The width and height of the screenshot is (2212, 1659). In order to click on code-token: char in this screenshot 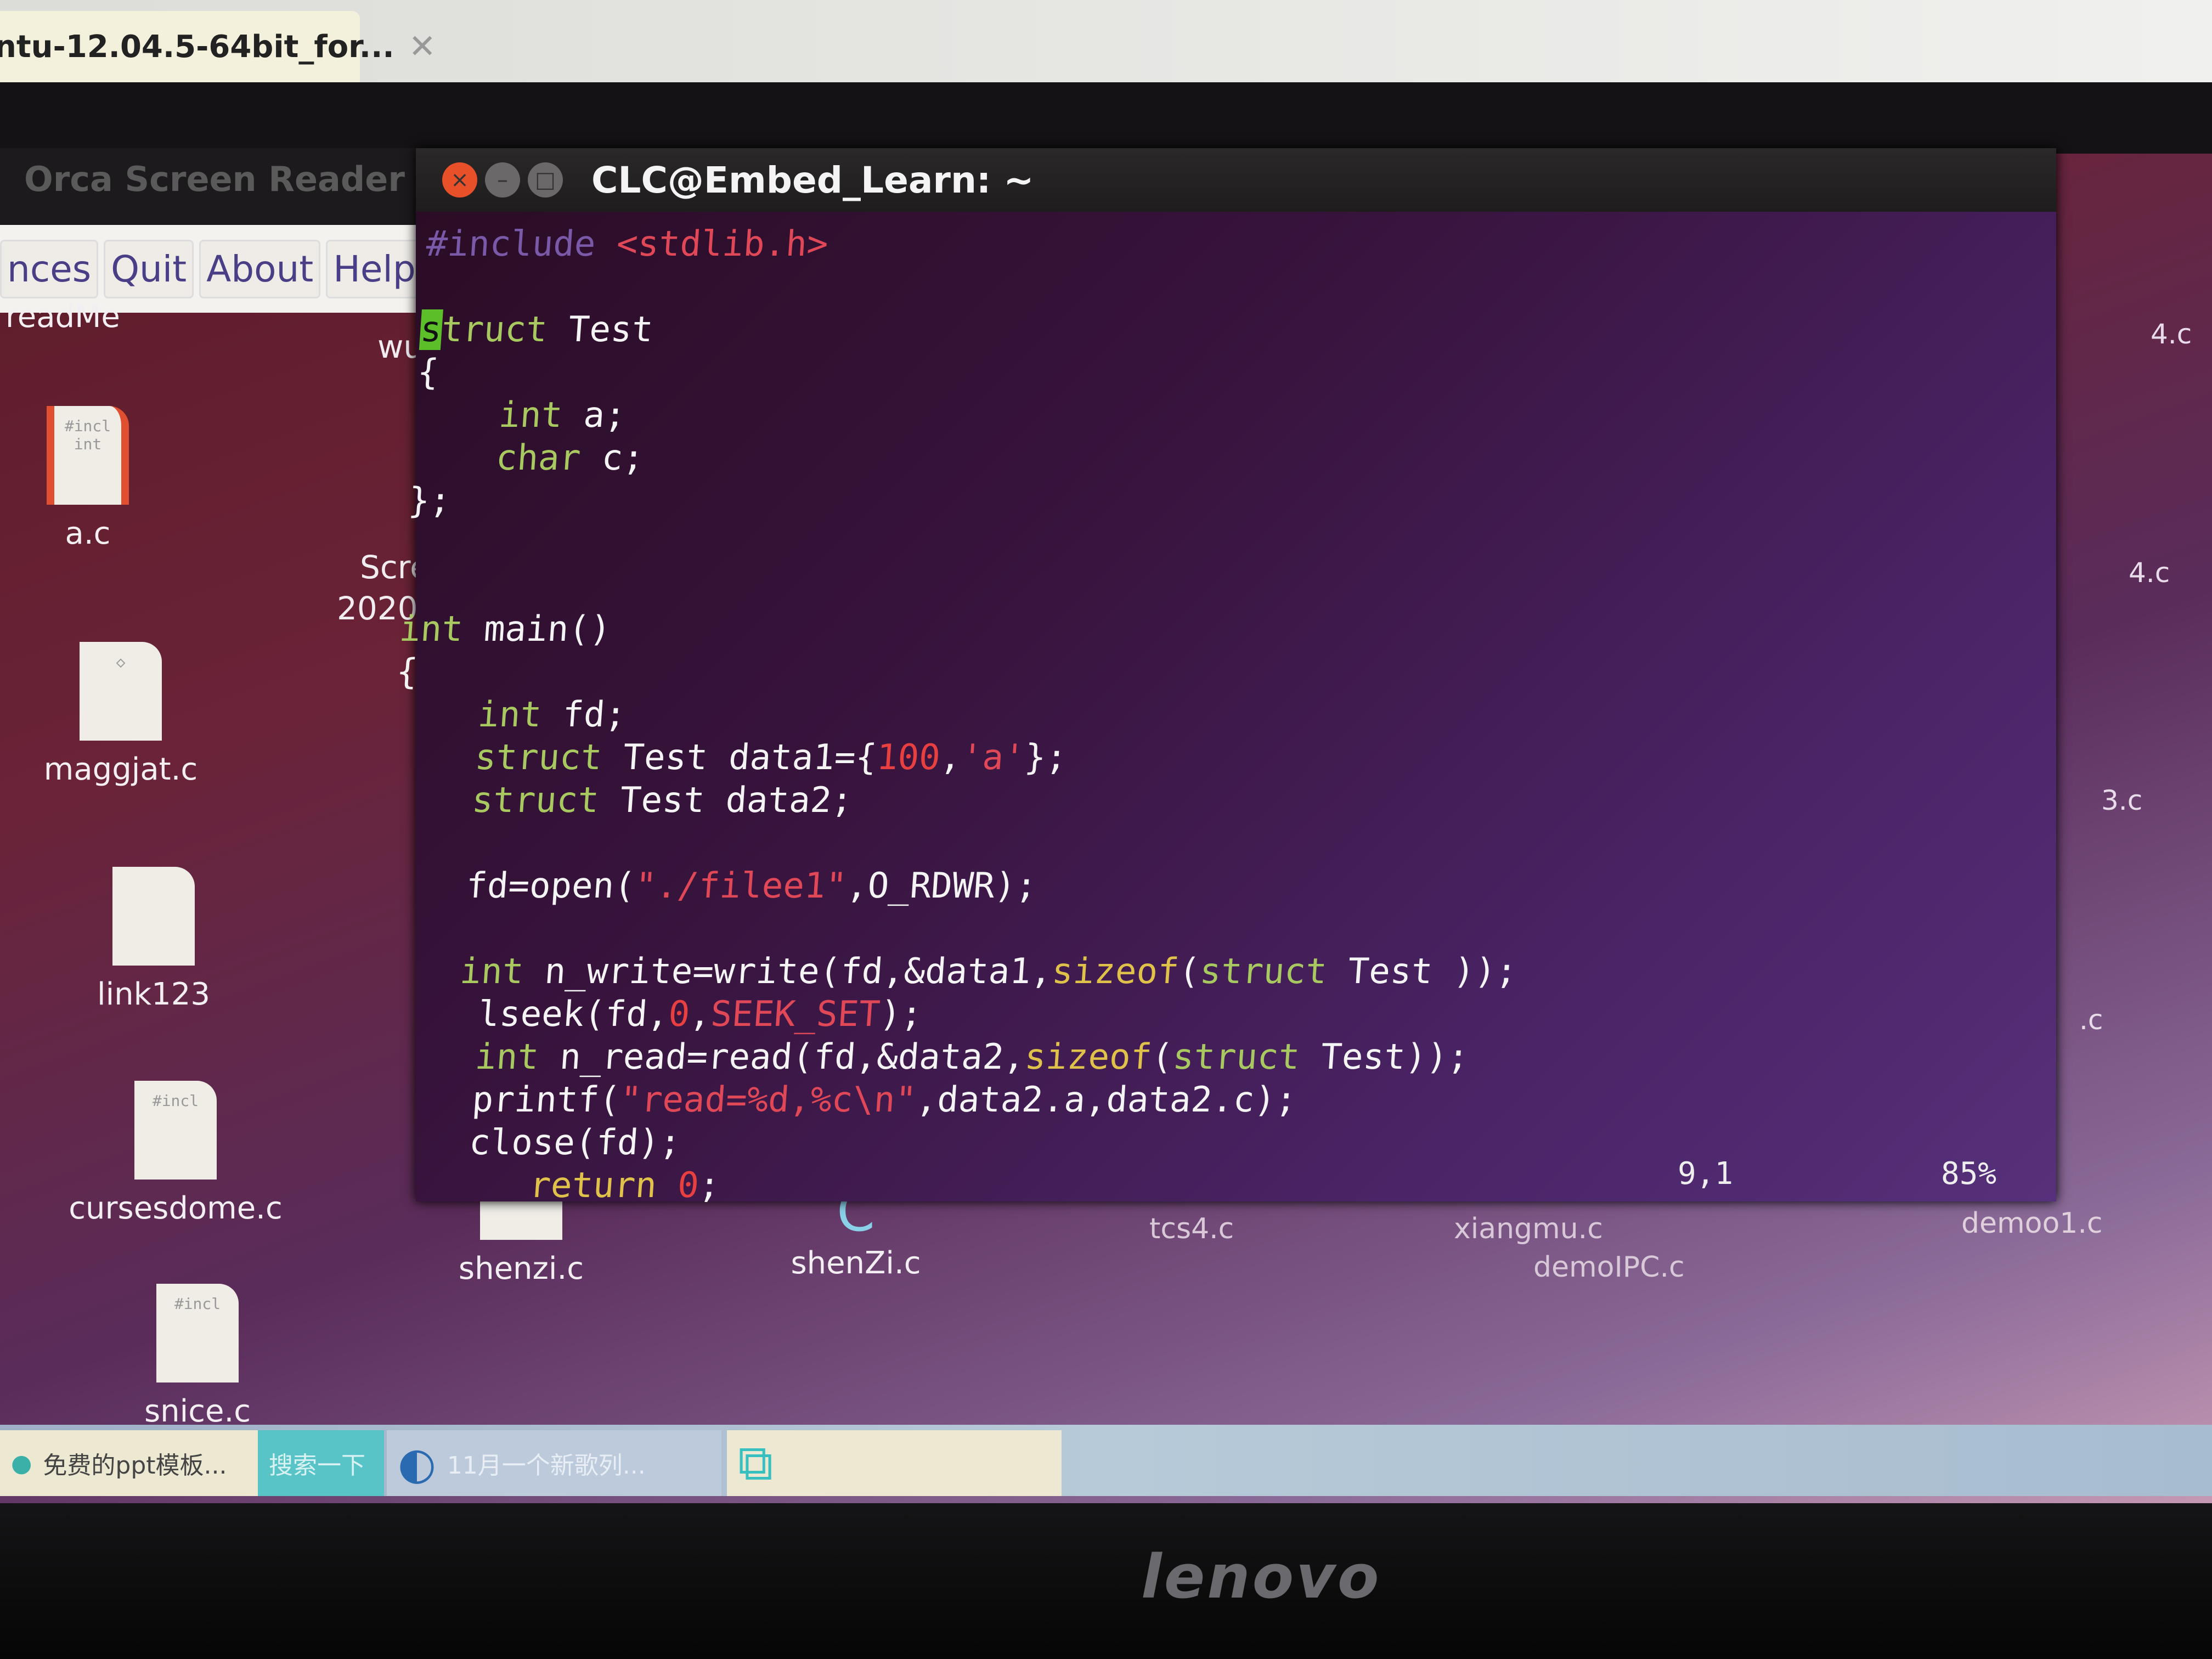, I will do `click(538, 458)`.